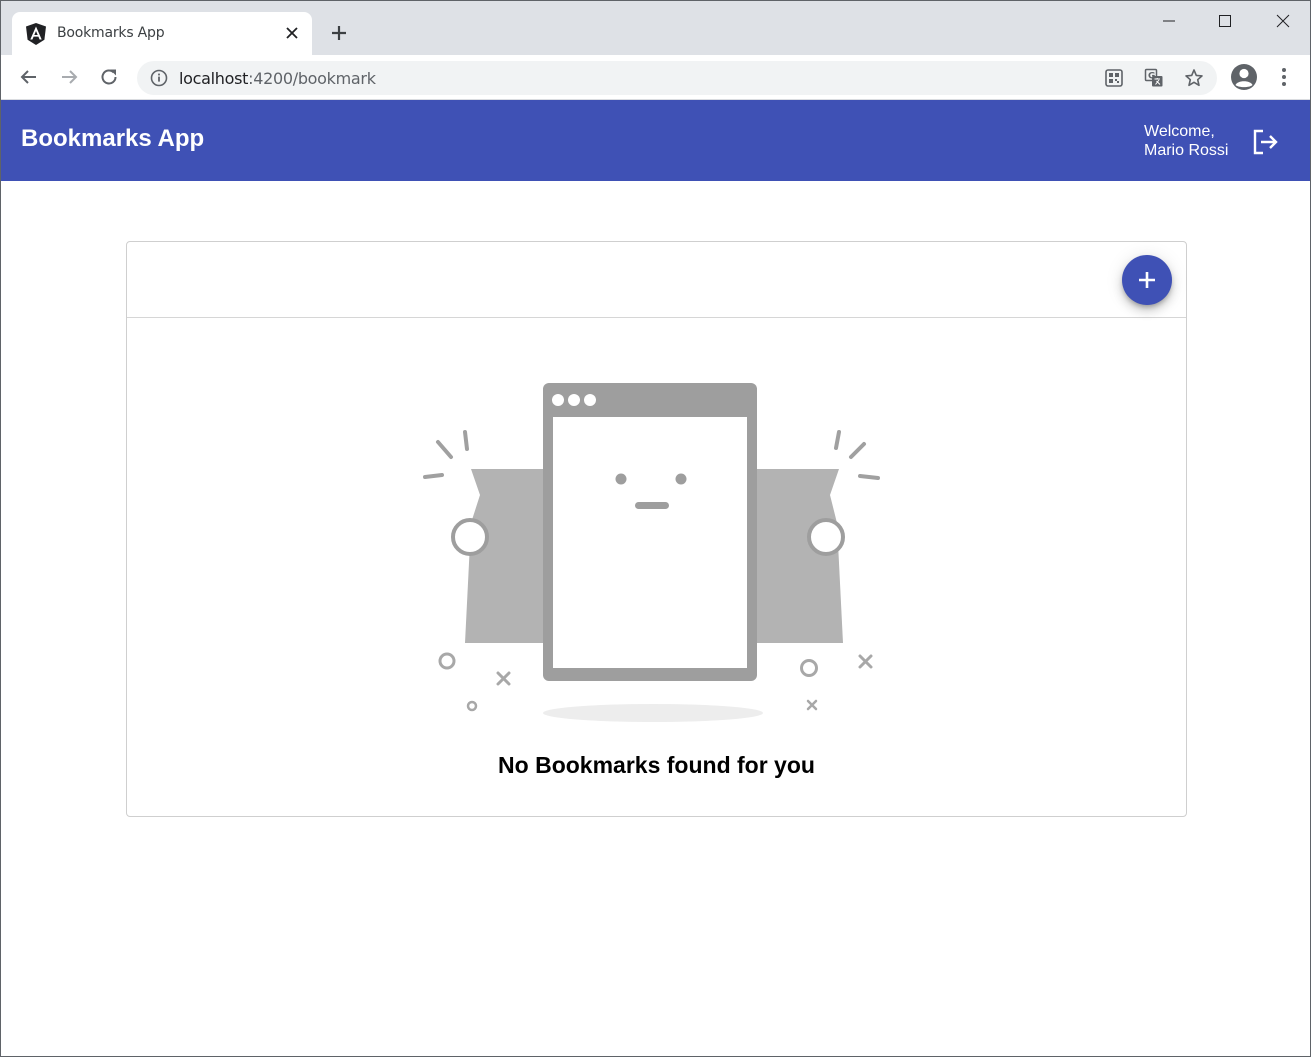 This screenshot has width=1311, height=1057. What do you see at coordinates (656, 280) in the screenshot?
I see `card-header` at bounding box center [656, 280].